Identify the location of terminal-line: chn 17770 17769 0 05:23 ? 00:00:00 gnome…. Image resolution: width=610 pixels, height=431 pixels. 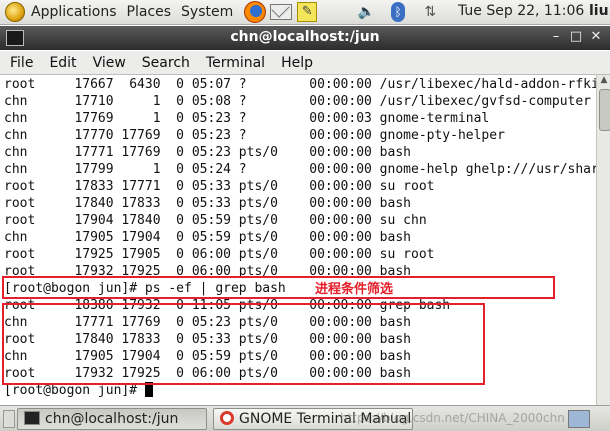
(254, 135).